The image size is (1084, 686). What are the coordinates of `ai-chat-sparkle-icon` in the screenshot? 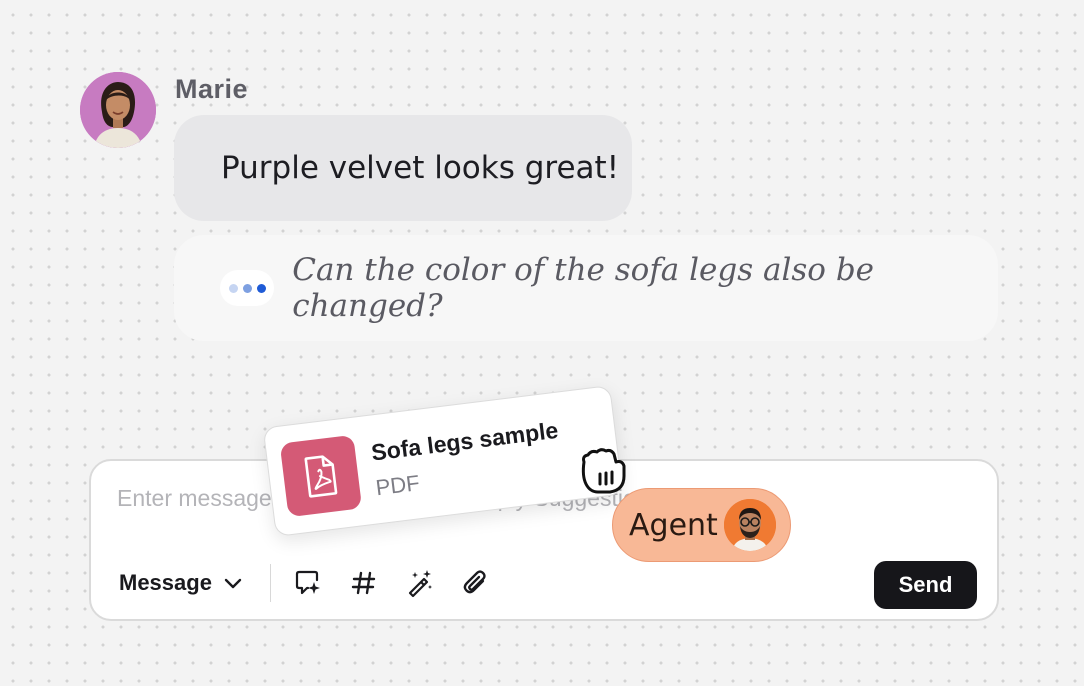 It's located at (308, 582).